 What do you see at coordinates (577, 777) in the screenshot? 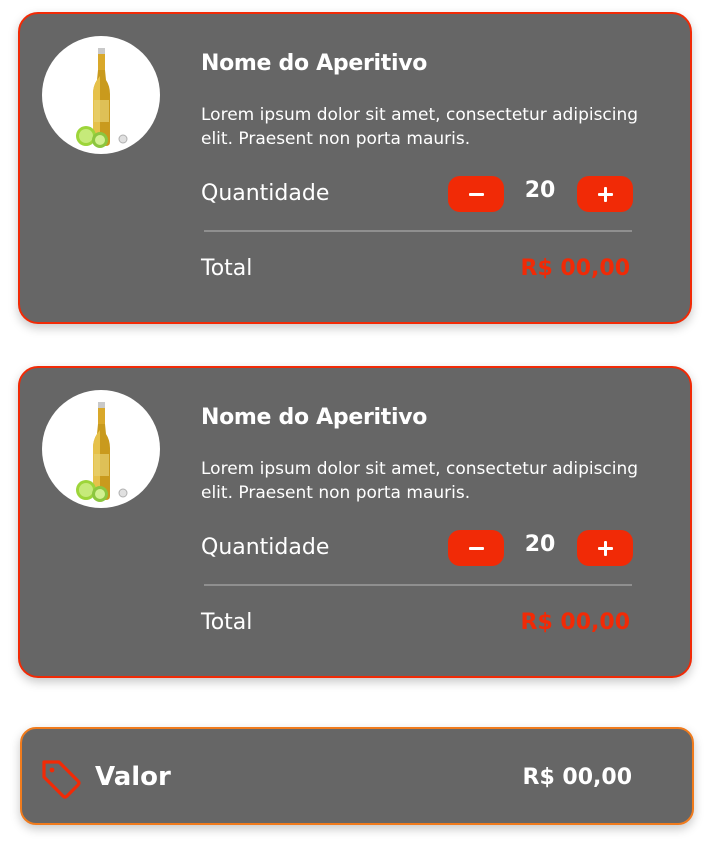
I see `summary-value: R$ 00,00` at bounding box center [577, 777].